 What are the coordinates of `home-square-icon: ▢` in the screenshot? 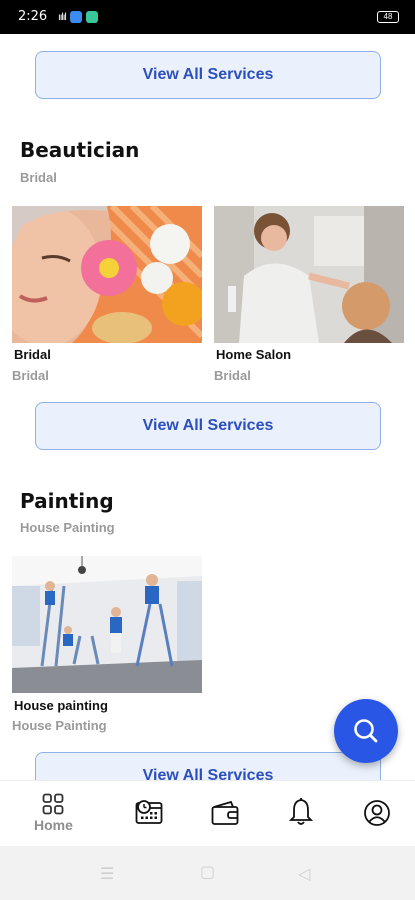 It's located at (207, 872).